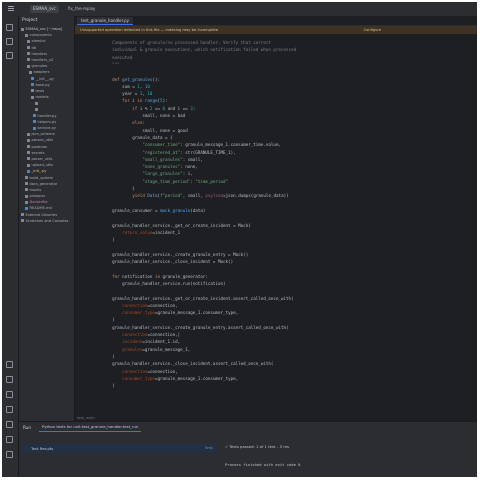  Describe the element at coordinates (46, 128) in the screenshot. I see `project-tree-item-label: service.py` at that location.